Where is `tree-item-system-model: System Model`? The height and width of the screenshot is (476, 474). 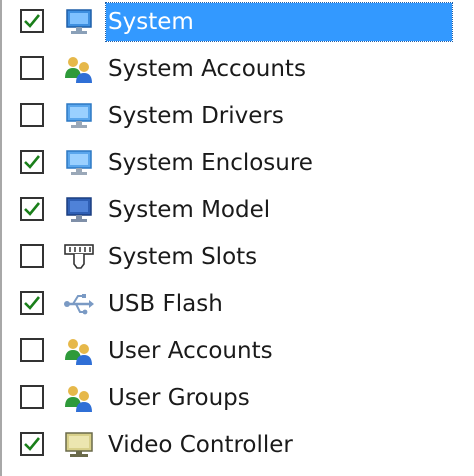
tree-item-system-model: System Model is located at coordinates (238, 211).